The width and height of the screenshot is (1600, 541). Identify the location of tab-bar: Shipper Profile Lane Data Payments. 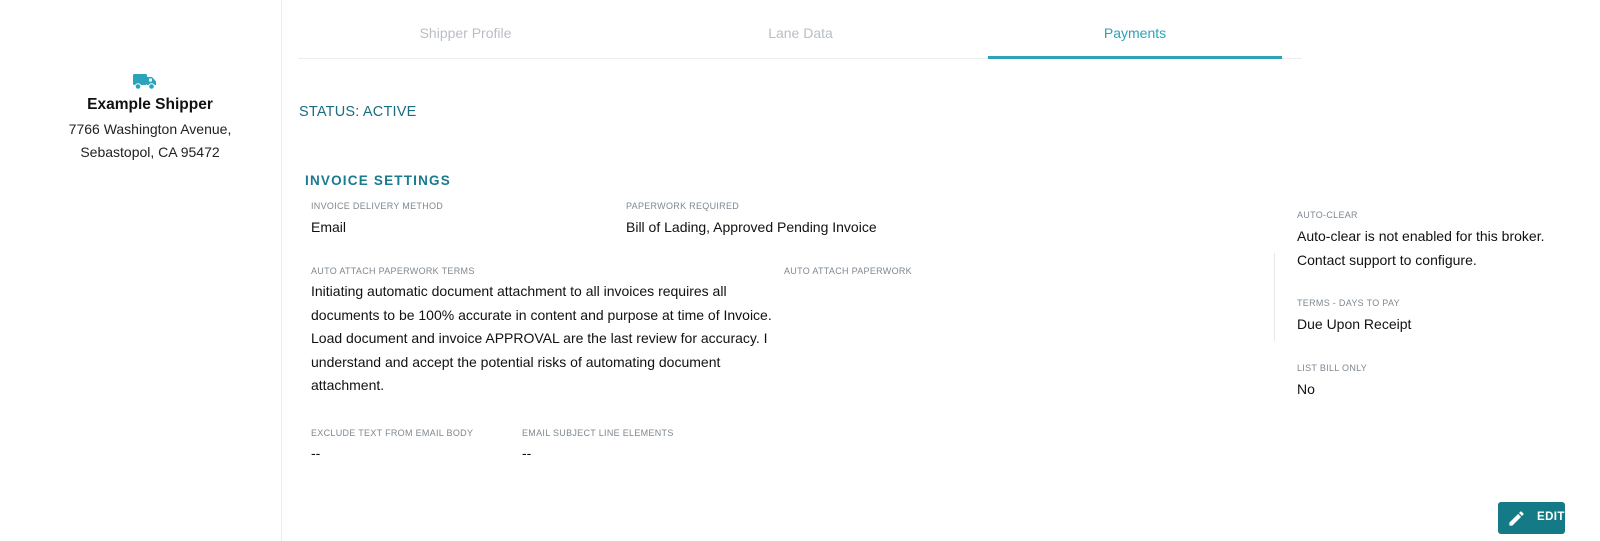
(800, 29).